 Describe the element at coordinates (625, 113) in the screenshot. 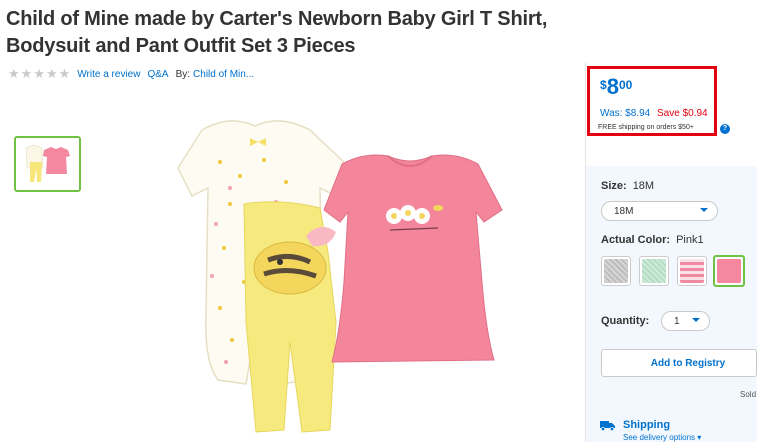

I see `was-price: Was: $8.94` at that location.